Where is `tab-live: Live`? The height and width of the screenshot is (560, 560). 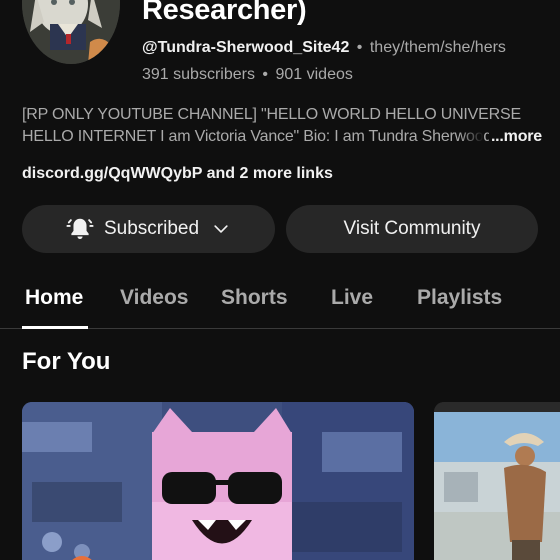
tab-live: Live is located at coordinates (352, 298).